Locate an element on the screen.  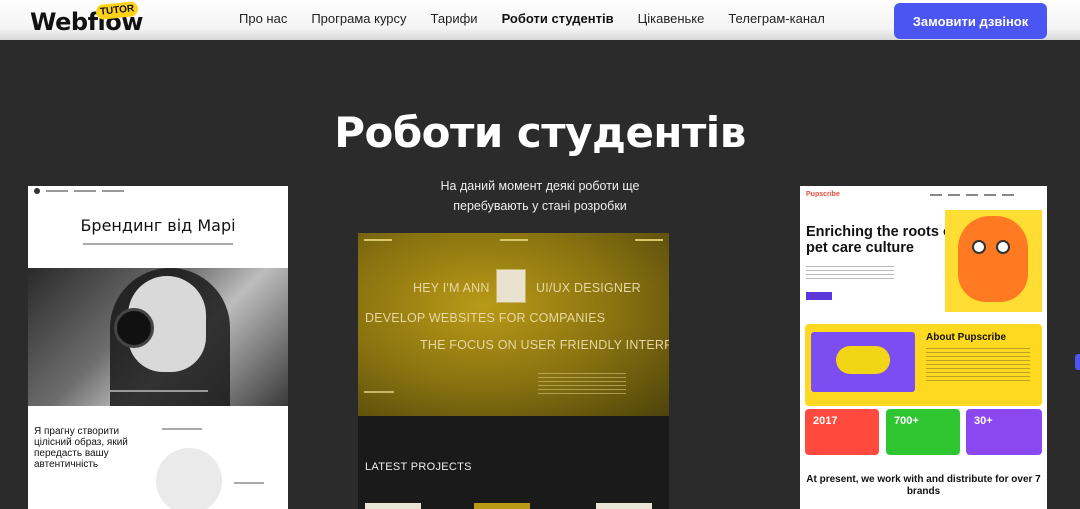
portrait-photo is located at coordinates (158, 337).